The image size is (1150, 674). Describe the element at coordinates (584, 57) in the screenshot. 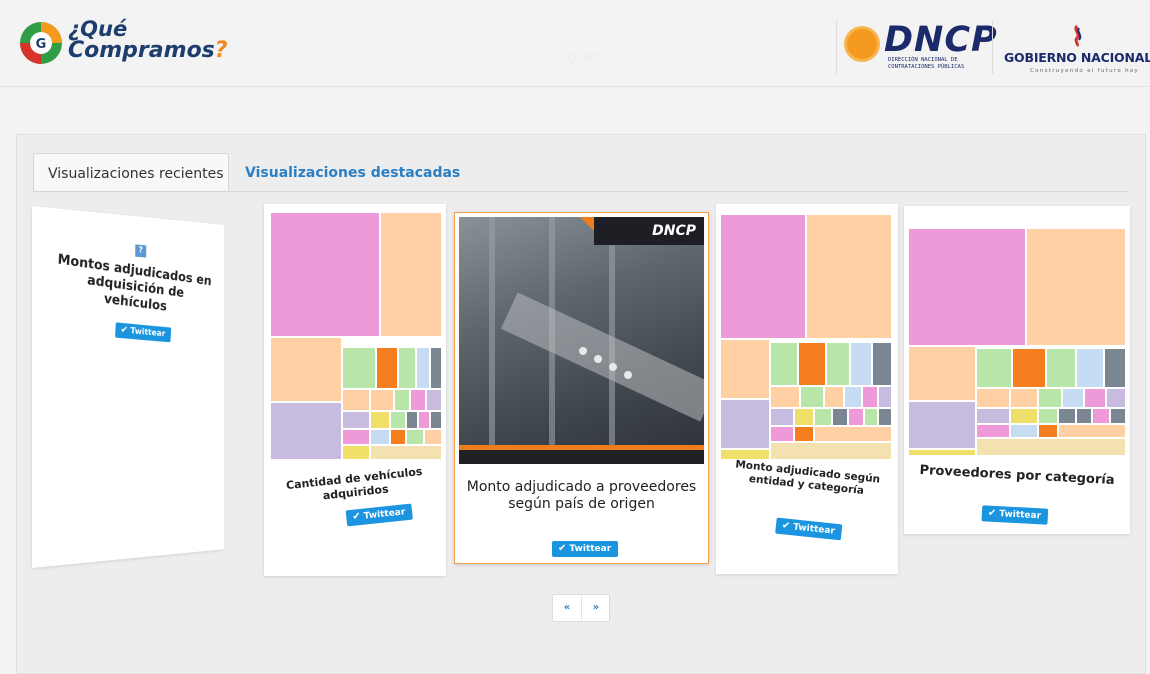

I see `carousel-dots: ○○○` at that location.